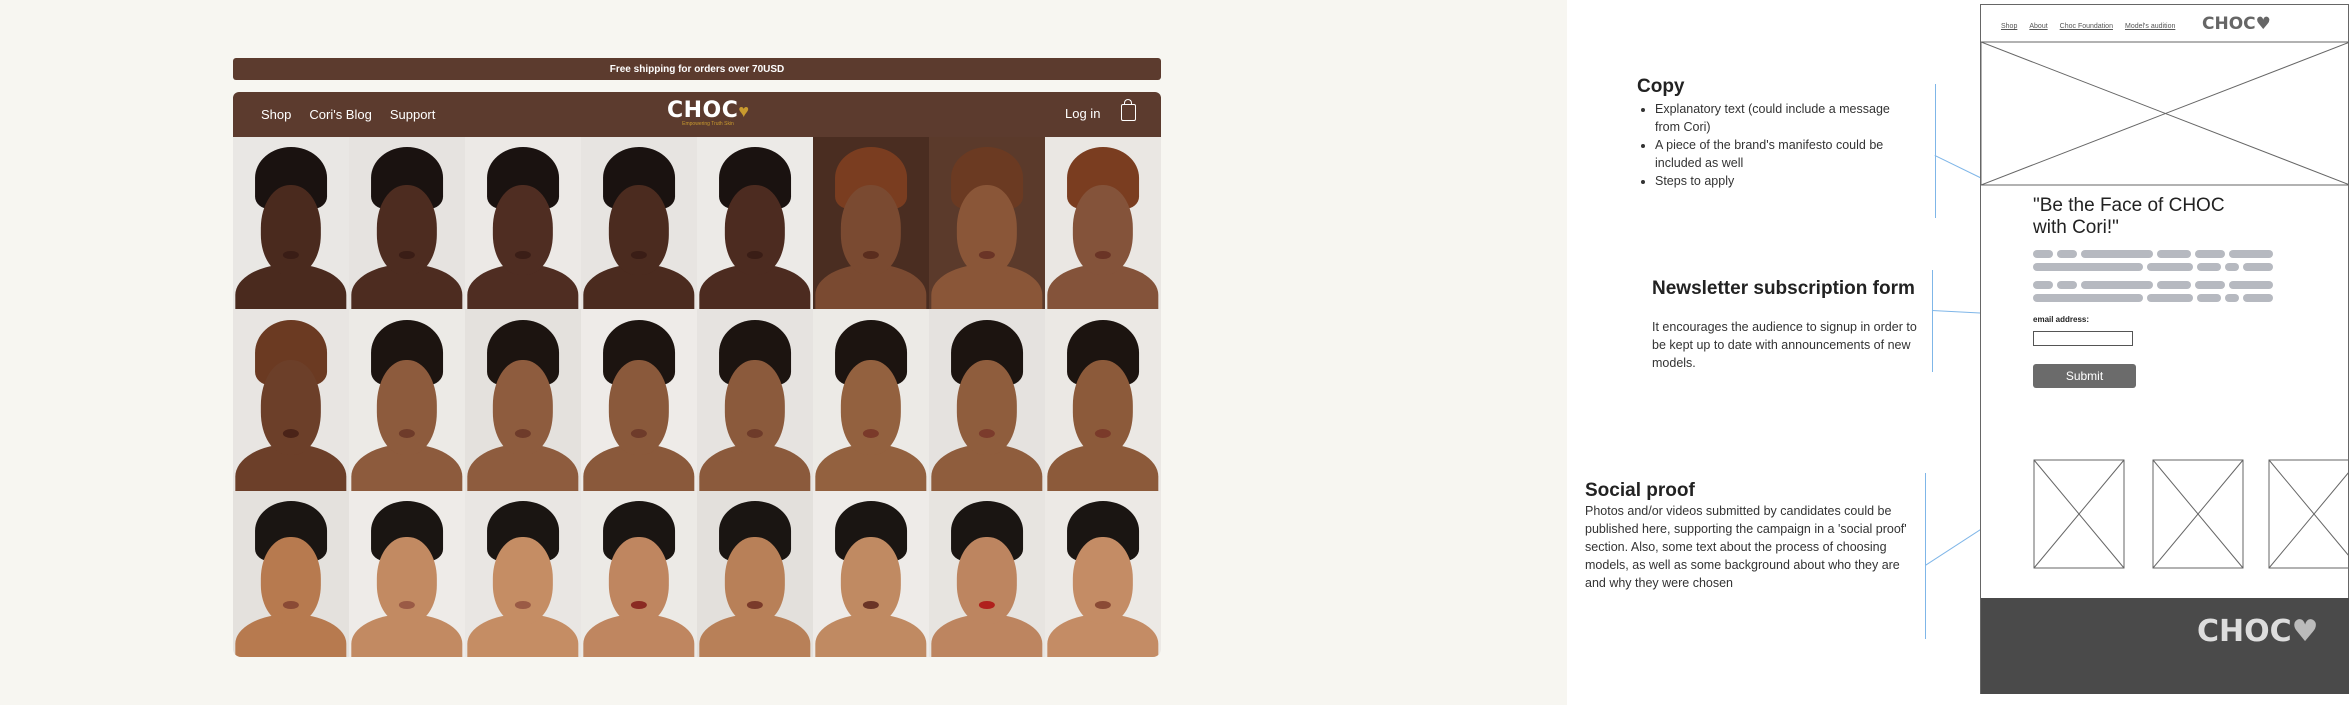  What do you see at coordinates (413, 114) in the screenshot?
I see `nav-support-link: Support` at bounding box center [413, 114].